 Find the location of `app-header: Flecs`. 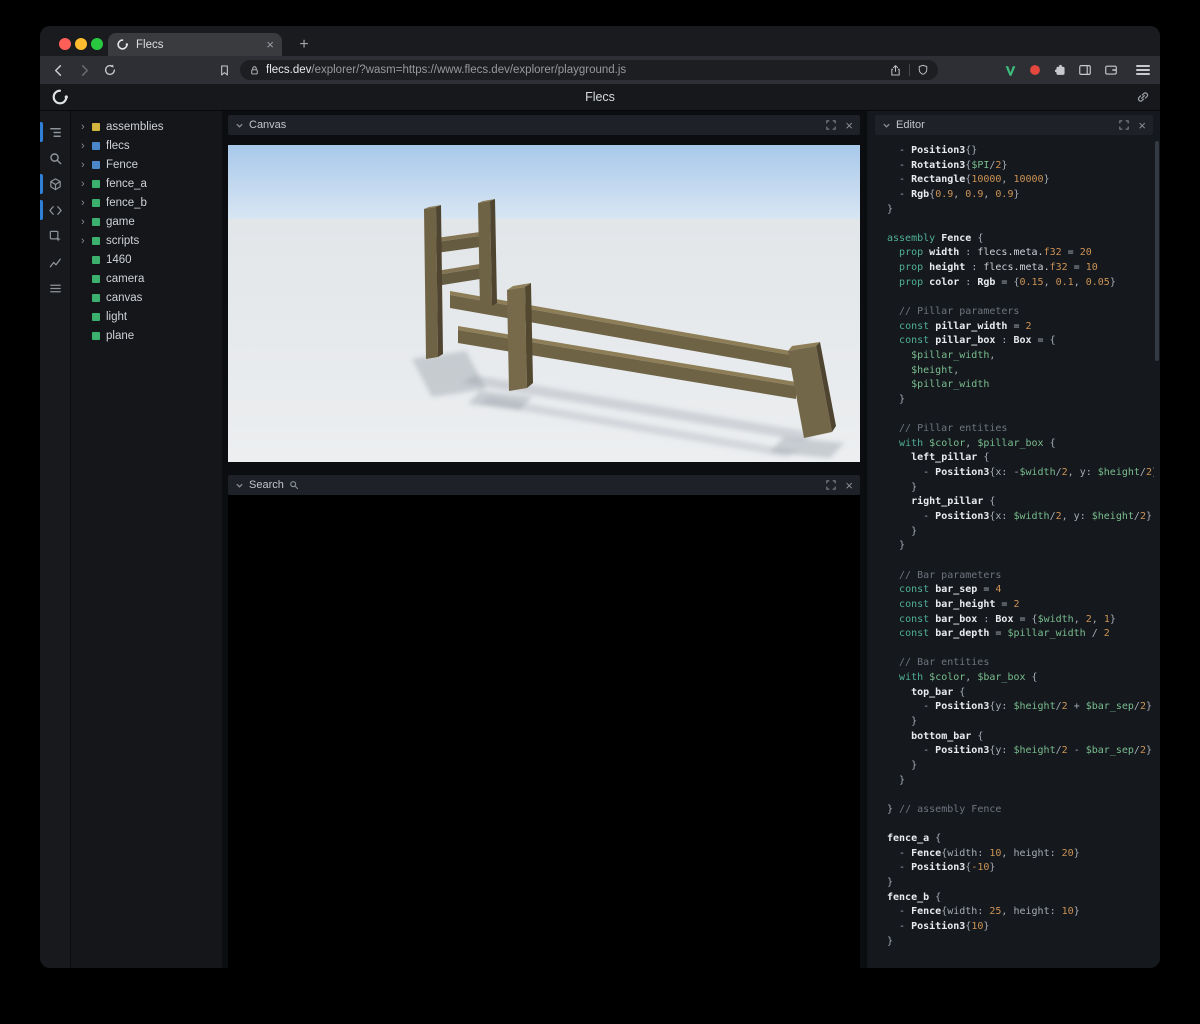

app-header: Flecs is located at coordinates (600, 97).